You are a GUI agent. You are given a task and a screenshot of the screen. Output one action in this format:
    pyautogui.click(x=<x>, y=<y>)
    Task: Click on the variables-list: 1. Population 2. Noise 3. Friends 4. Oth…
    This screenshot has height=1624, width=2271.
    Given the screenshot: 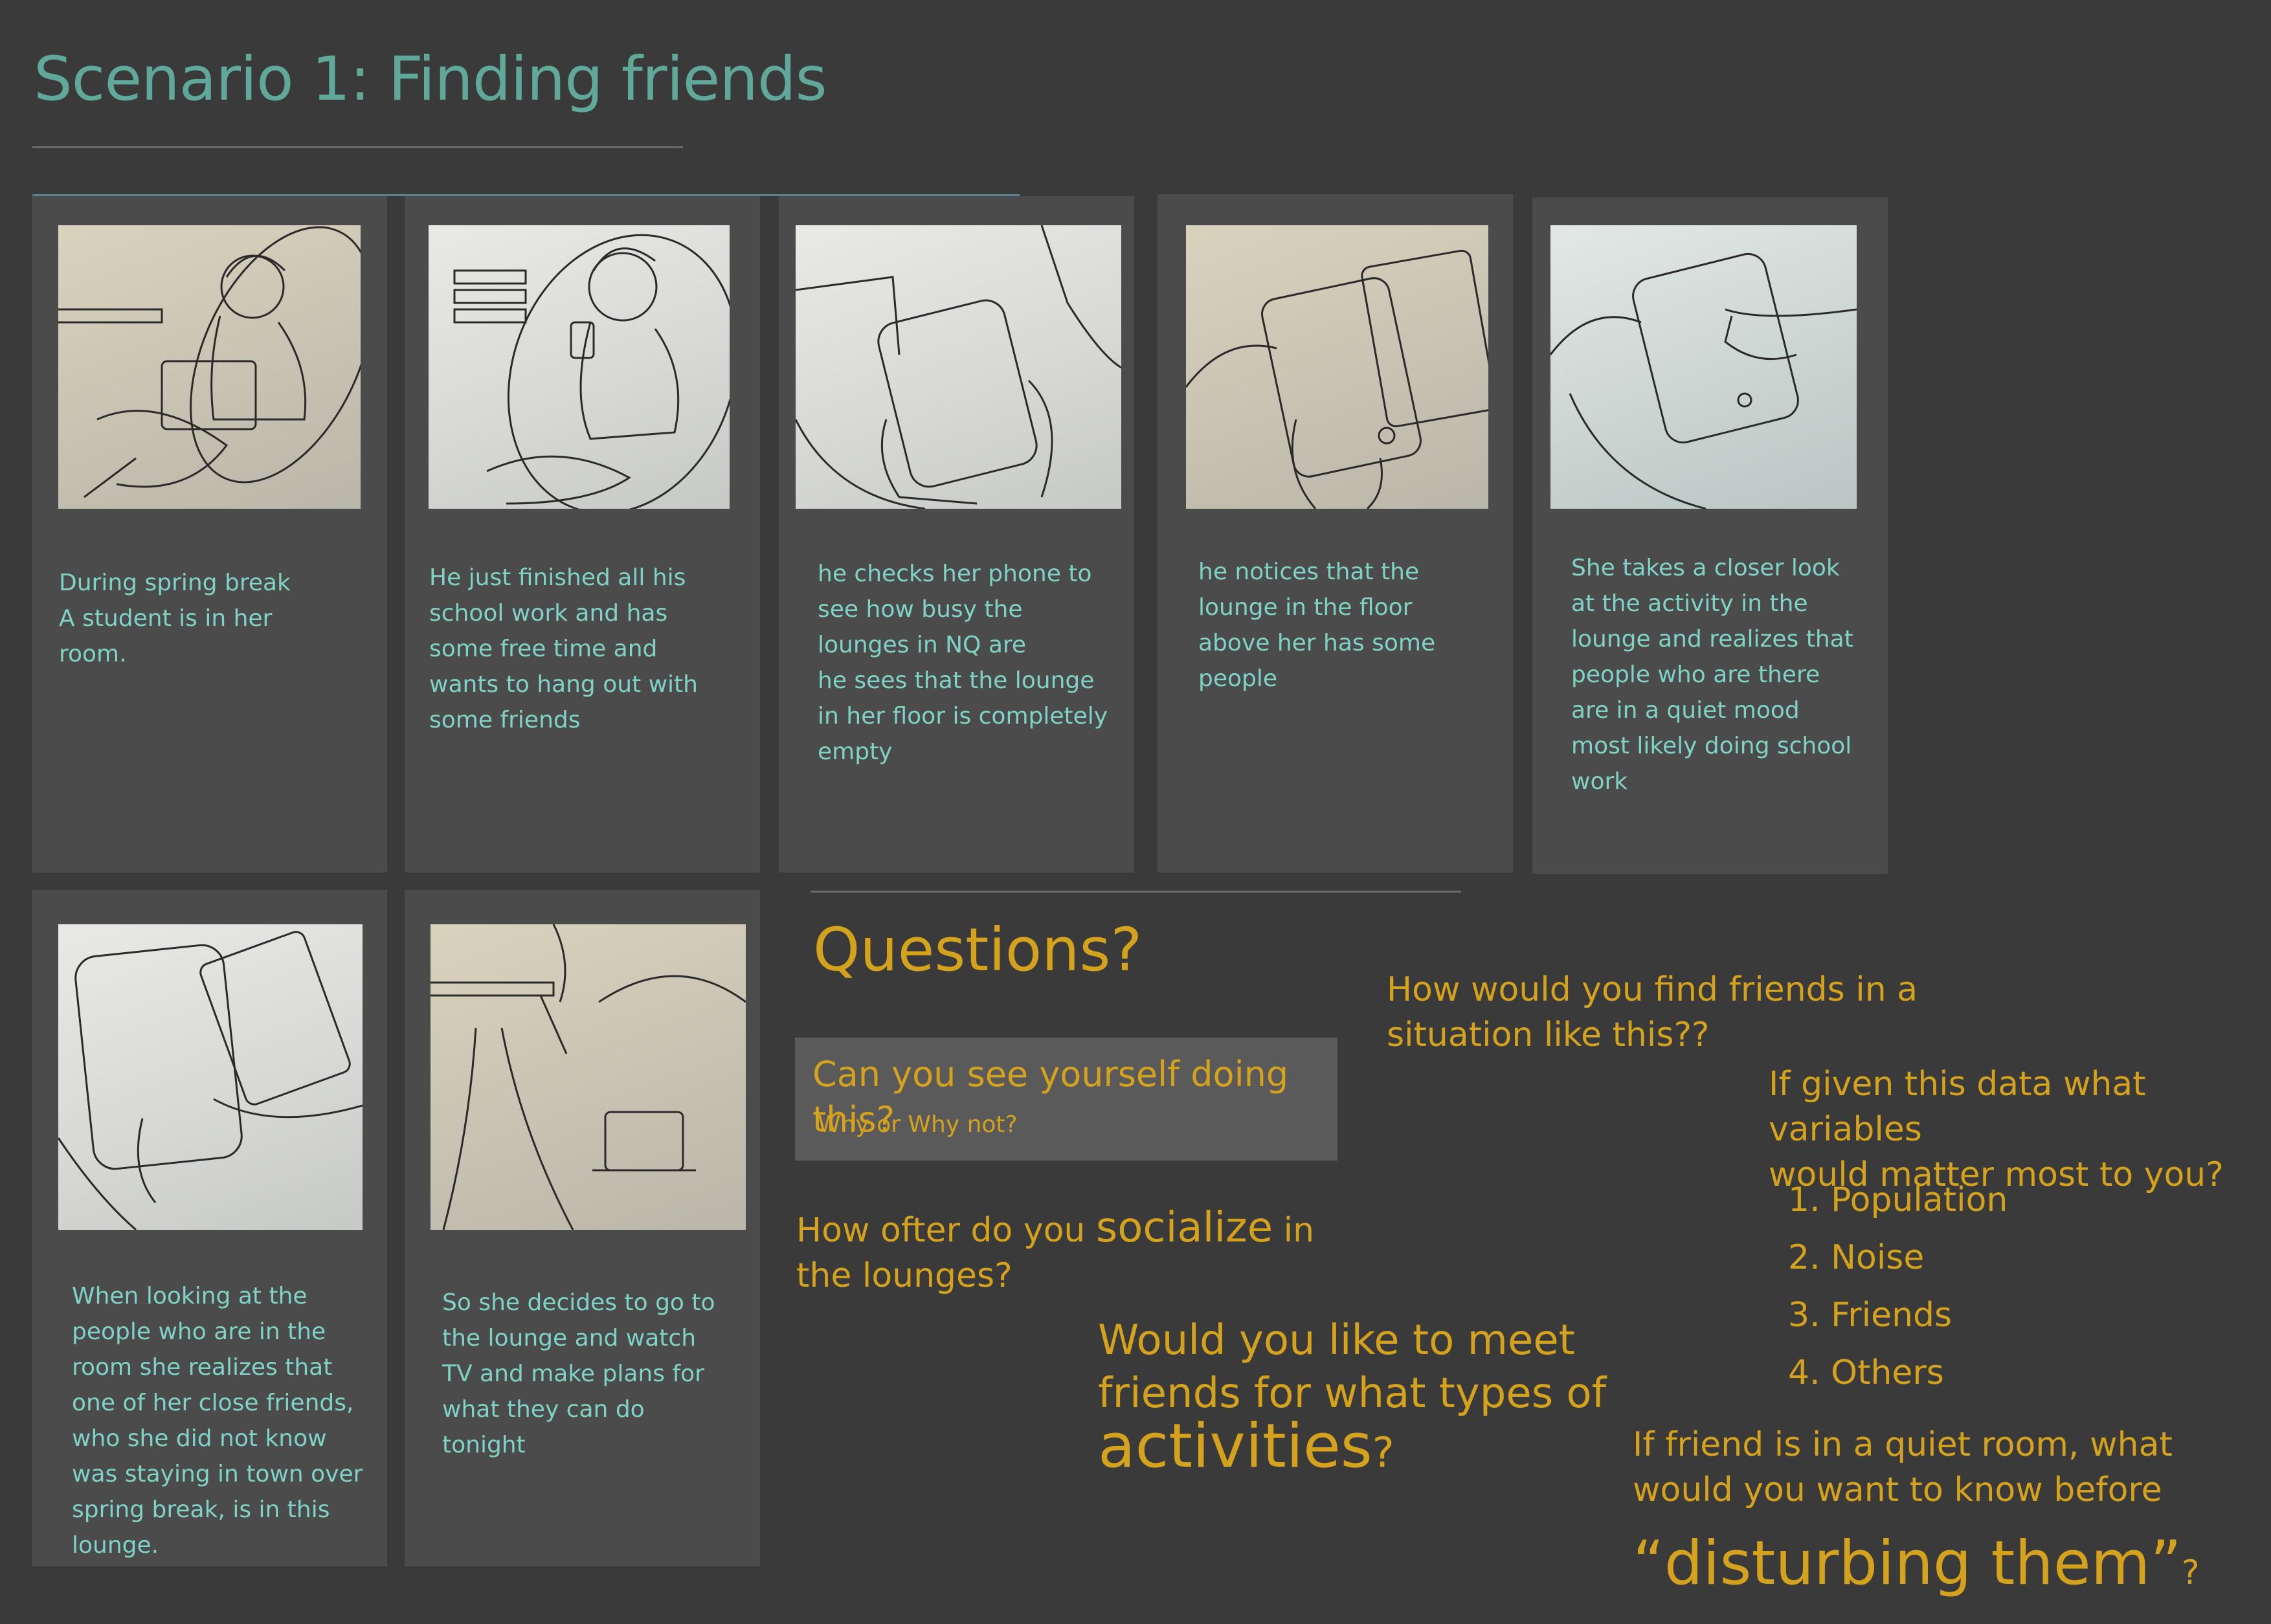 What is the action you would take?
    pyautogui.click(x=1898, y=1286)
    